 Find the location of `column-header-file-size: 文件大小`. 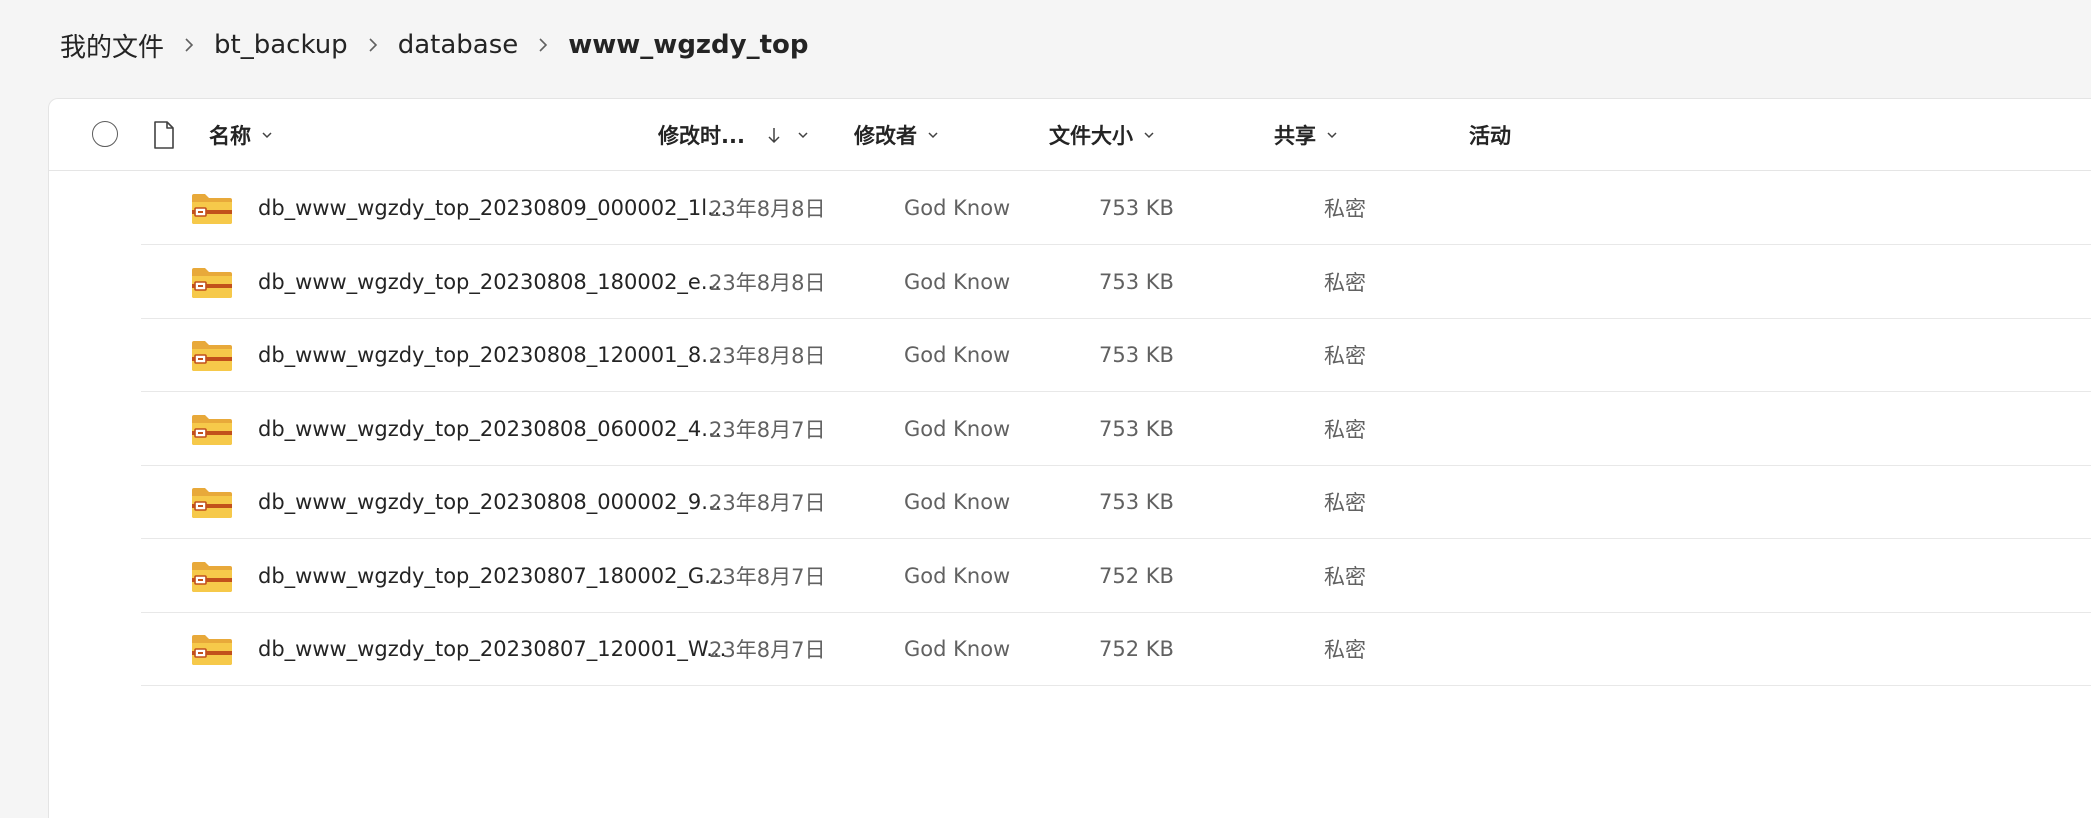

column-header-file-size: 文件大小 is located at coordinates (1102, 135).